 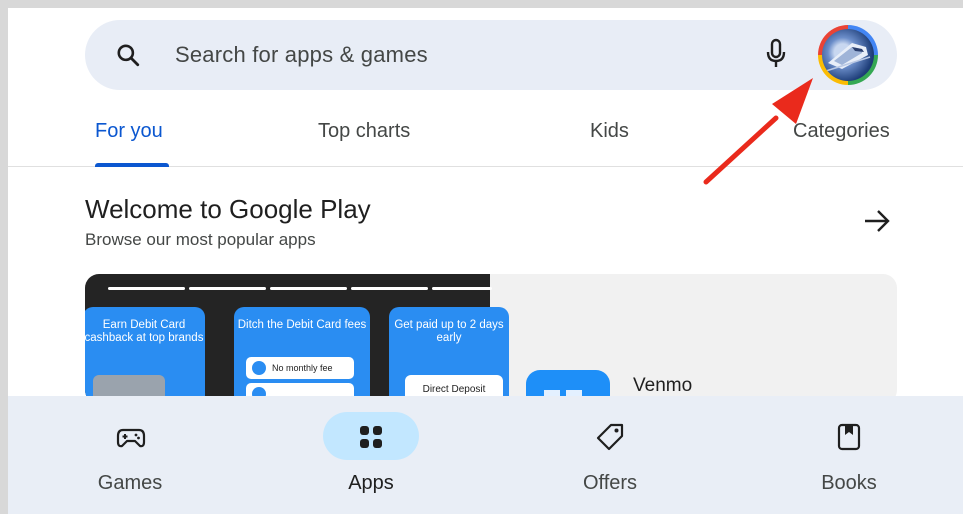 I want to click on nav-apps: Apps, so click(x=360, y=455).